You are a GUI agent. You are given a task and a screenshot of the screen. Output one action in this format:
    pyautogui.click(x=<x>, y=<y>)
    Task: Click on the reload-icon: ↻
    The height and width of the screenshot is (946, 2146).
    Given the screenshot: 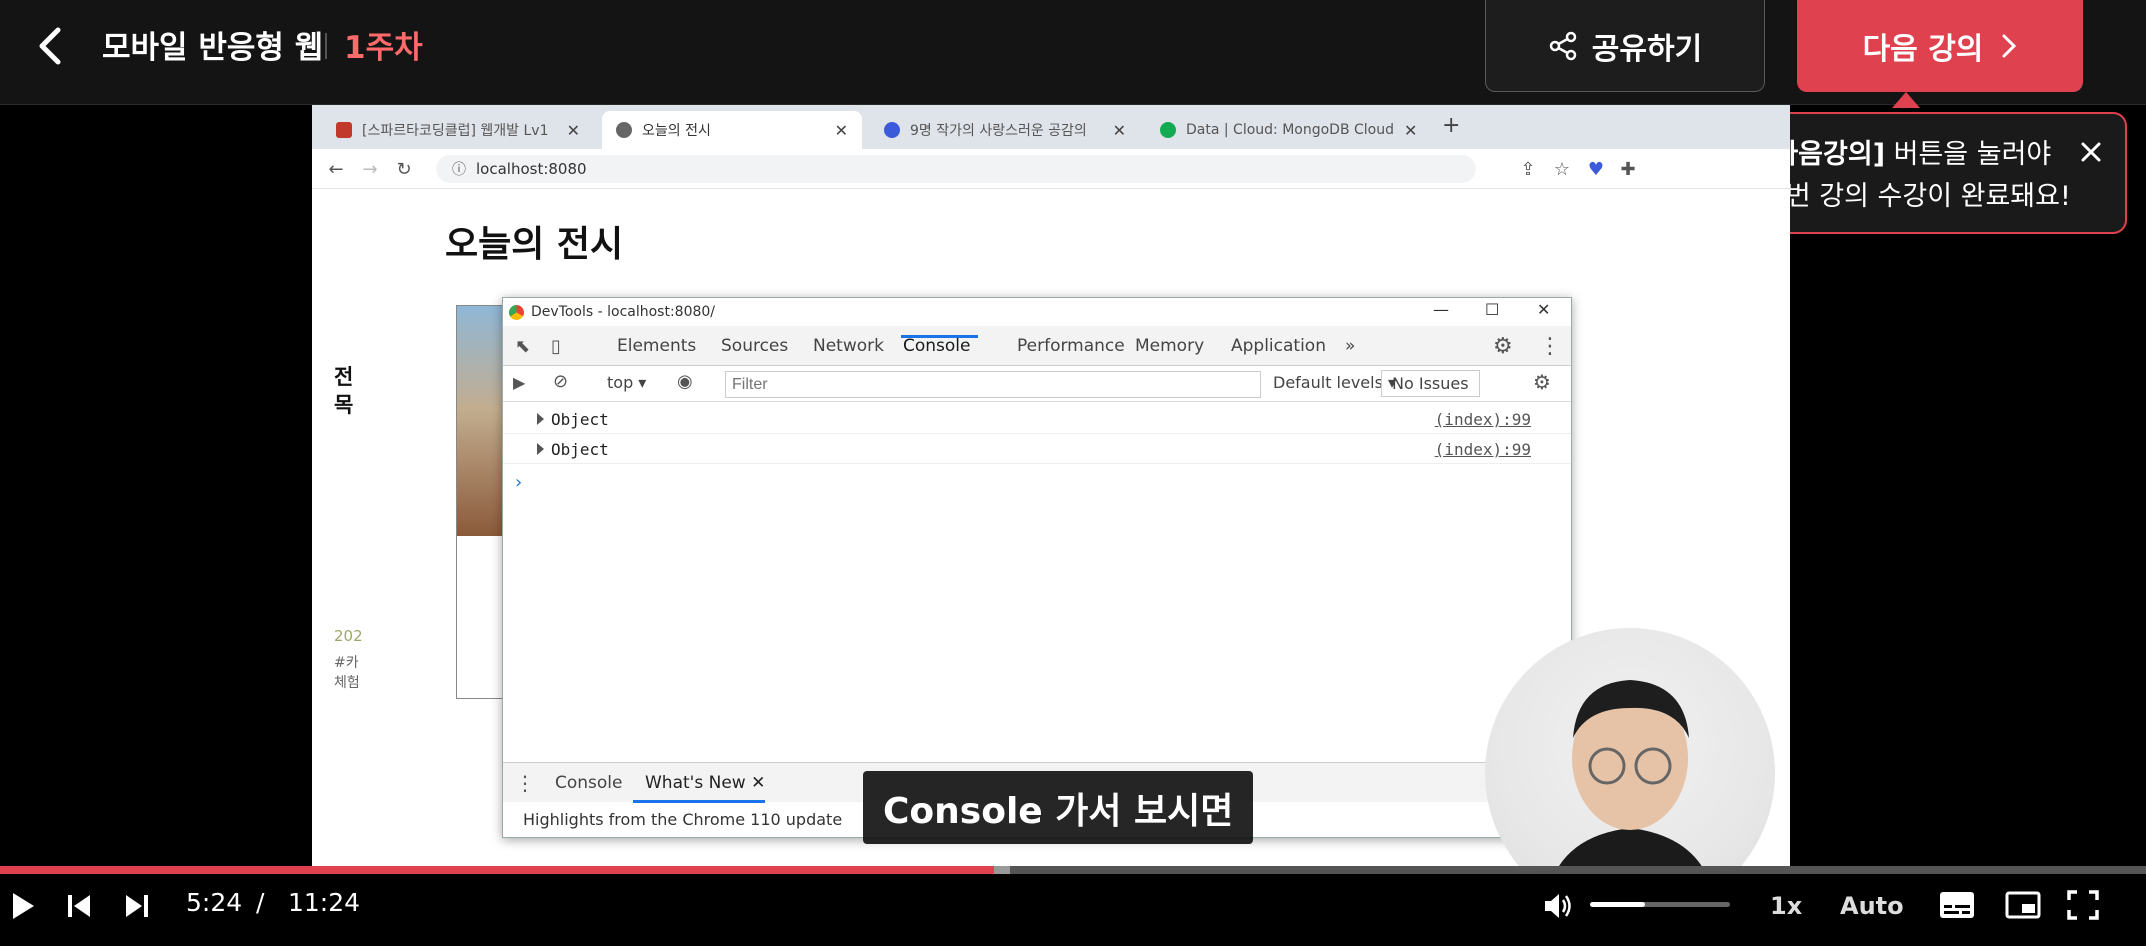 What is the action you would take?
    pyautogui.click(x=404, y=169)
    